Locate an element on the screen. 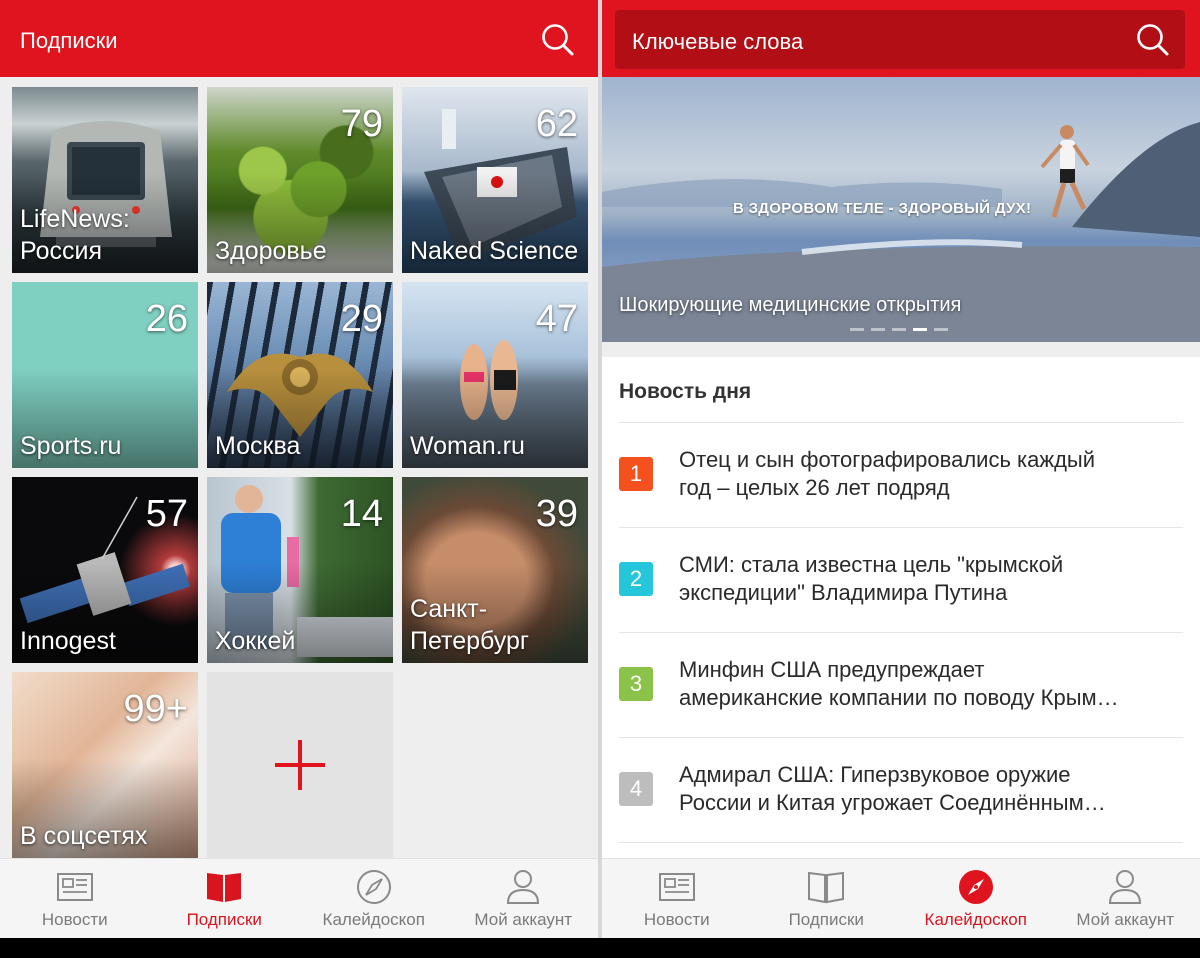  banner-slogan: В ЗДОРОВОМ ТЕЛЕ - ЗДОРОВЫЙ ДУХ! is located at coordinates (882, 208).